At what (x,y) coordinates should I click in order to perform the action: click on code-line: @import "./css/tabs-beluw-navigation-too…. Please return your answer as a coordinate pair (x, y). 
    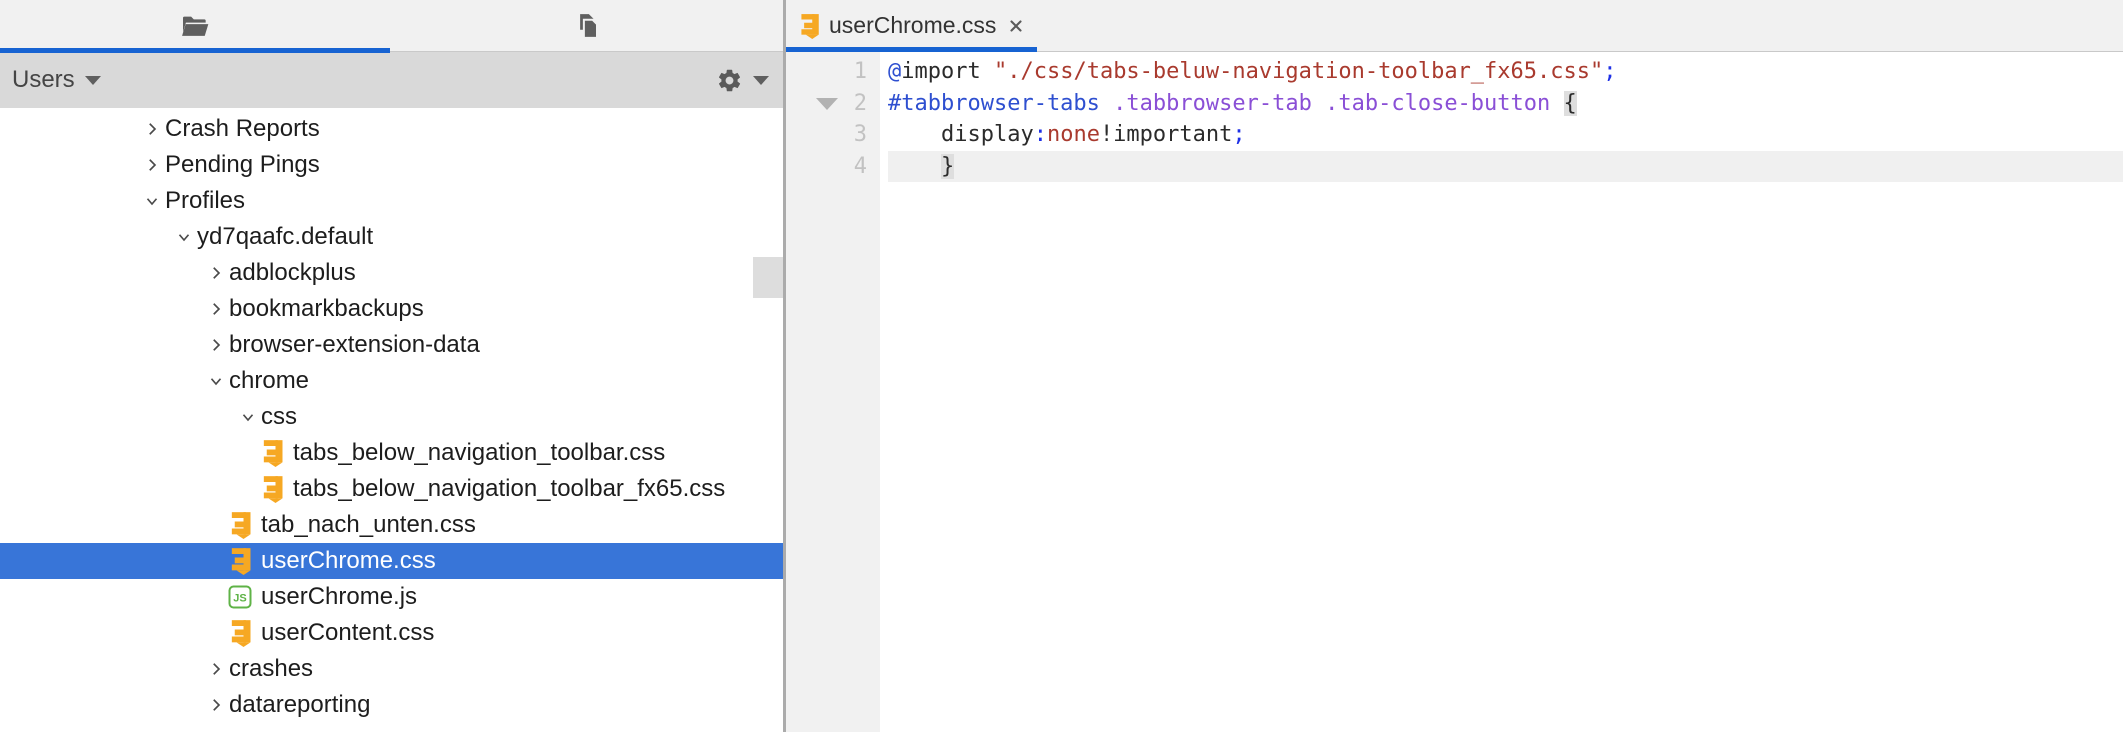
    Looking at the image, I should click on (1252, 71).